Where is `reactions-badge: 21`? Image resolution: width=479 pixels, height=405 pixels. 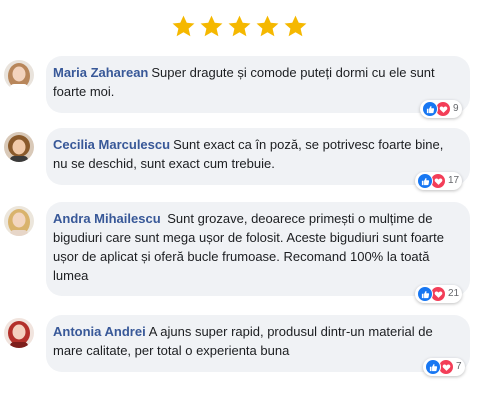 reactions-badge: 21 is located at coordinates (439, 294).